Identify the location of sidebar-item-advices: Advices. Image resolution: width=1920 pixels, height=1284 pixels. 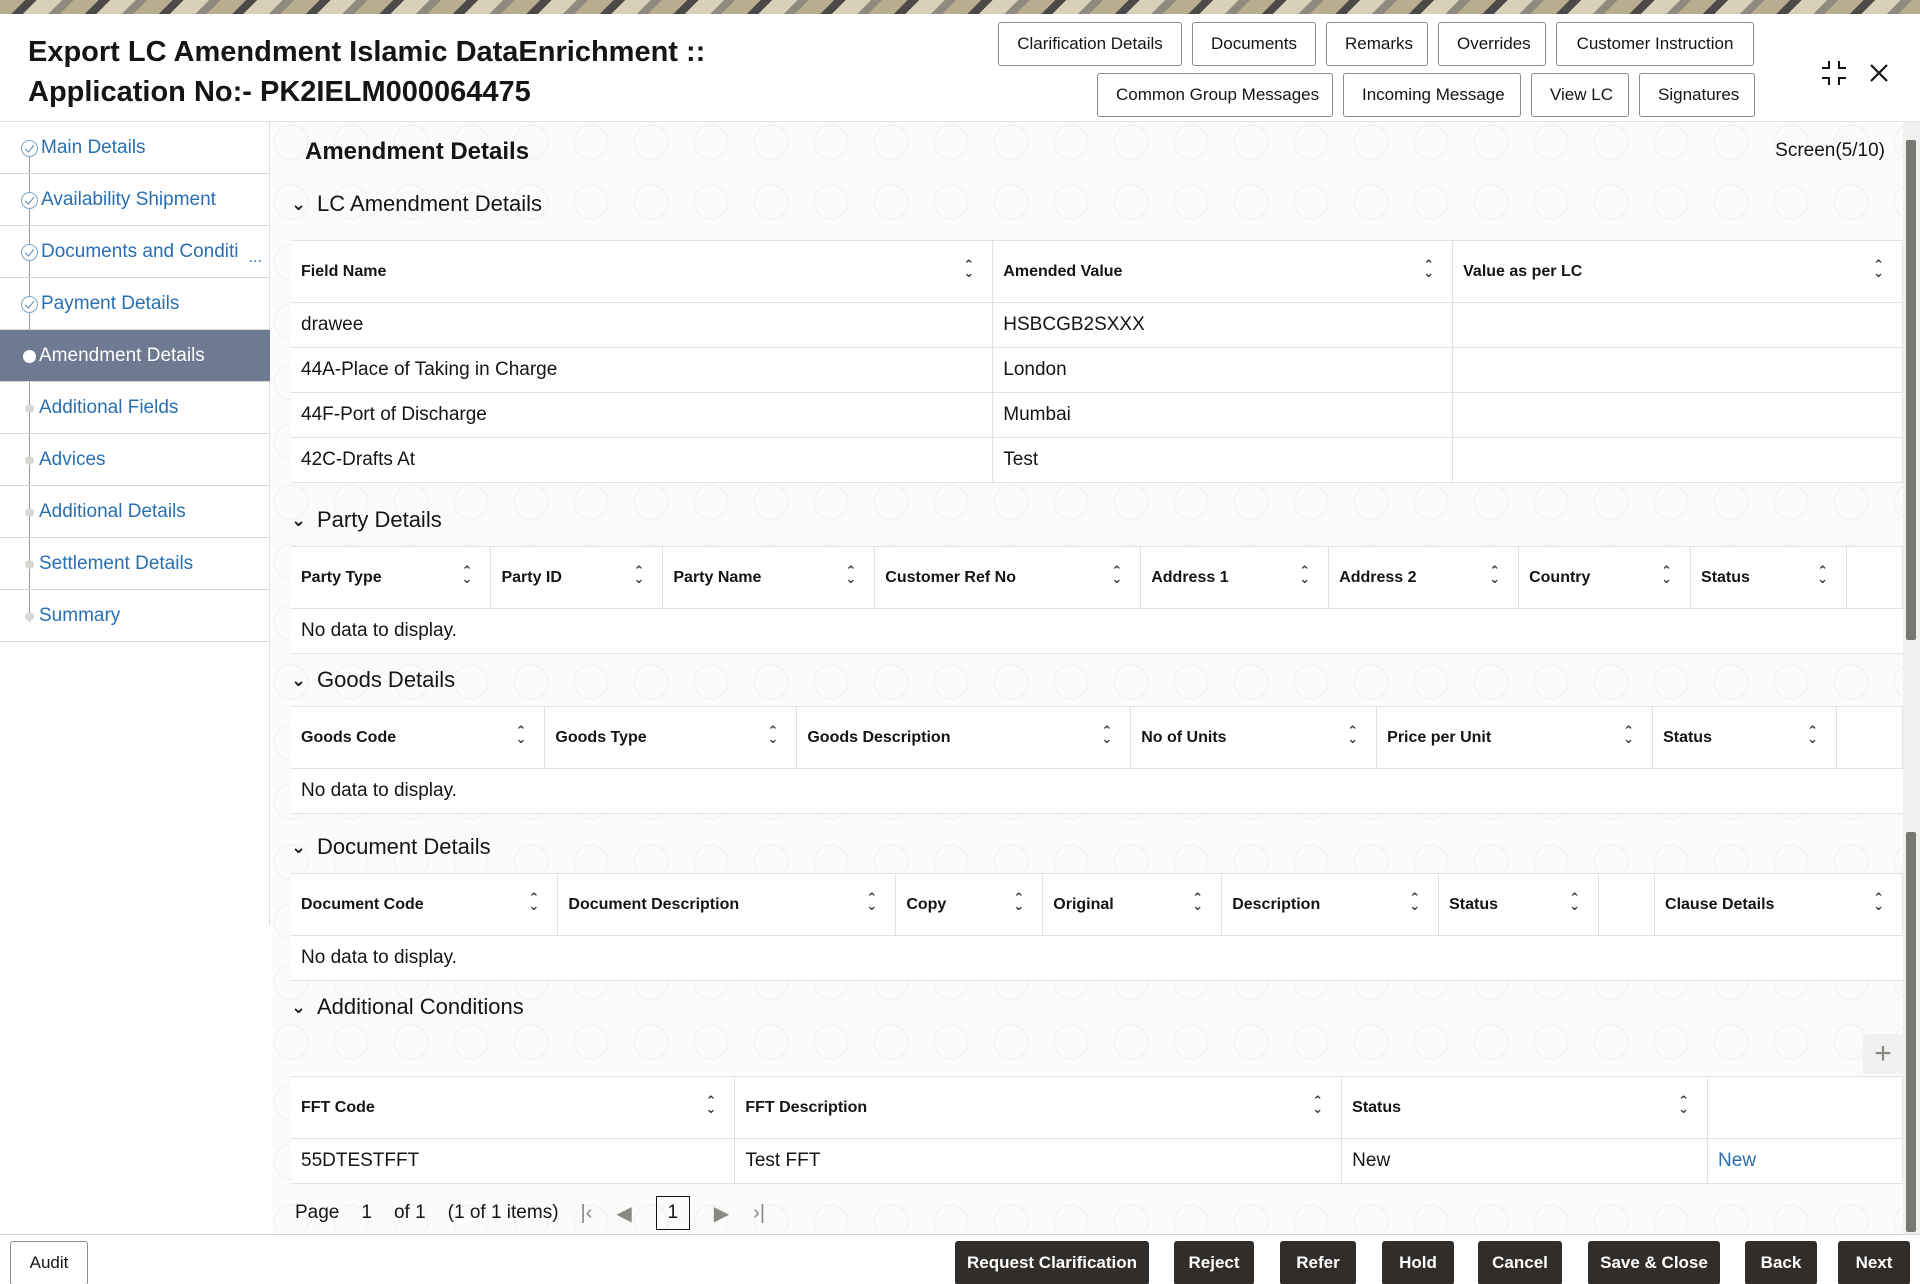
(135, 460).